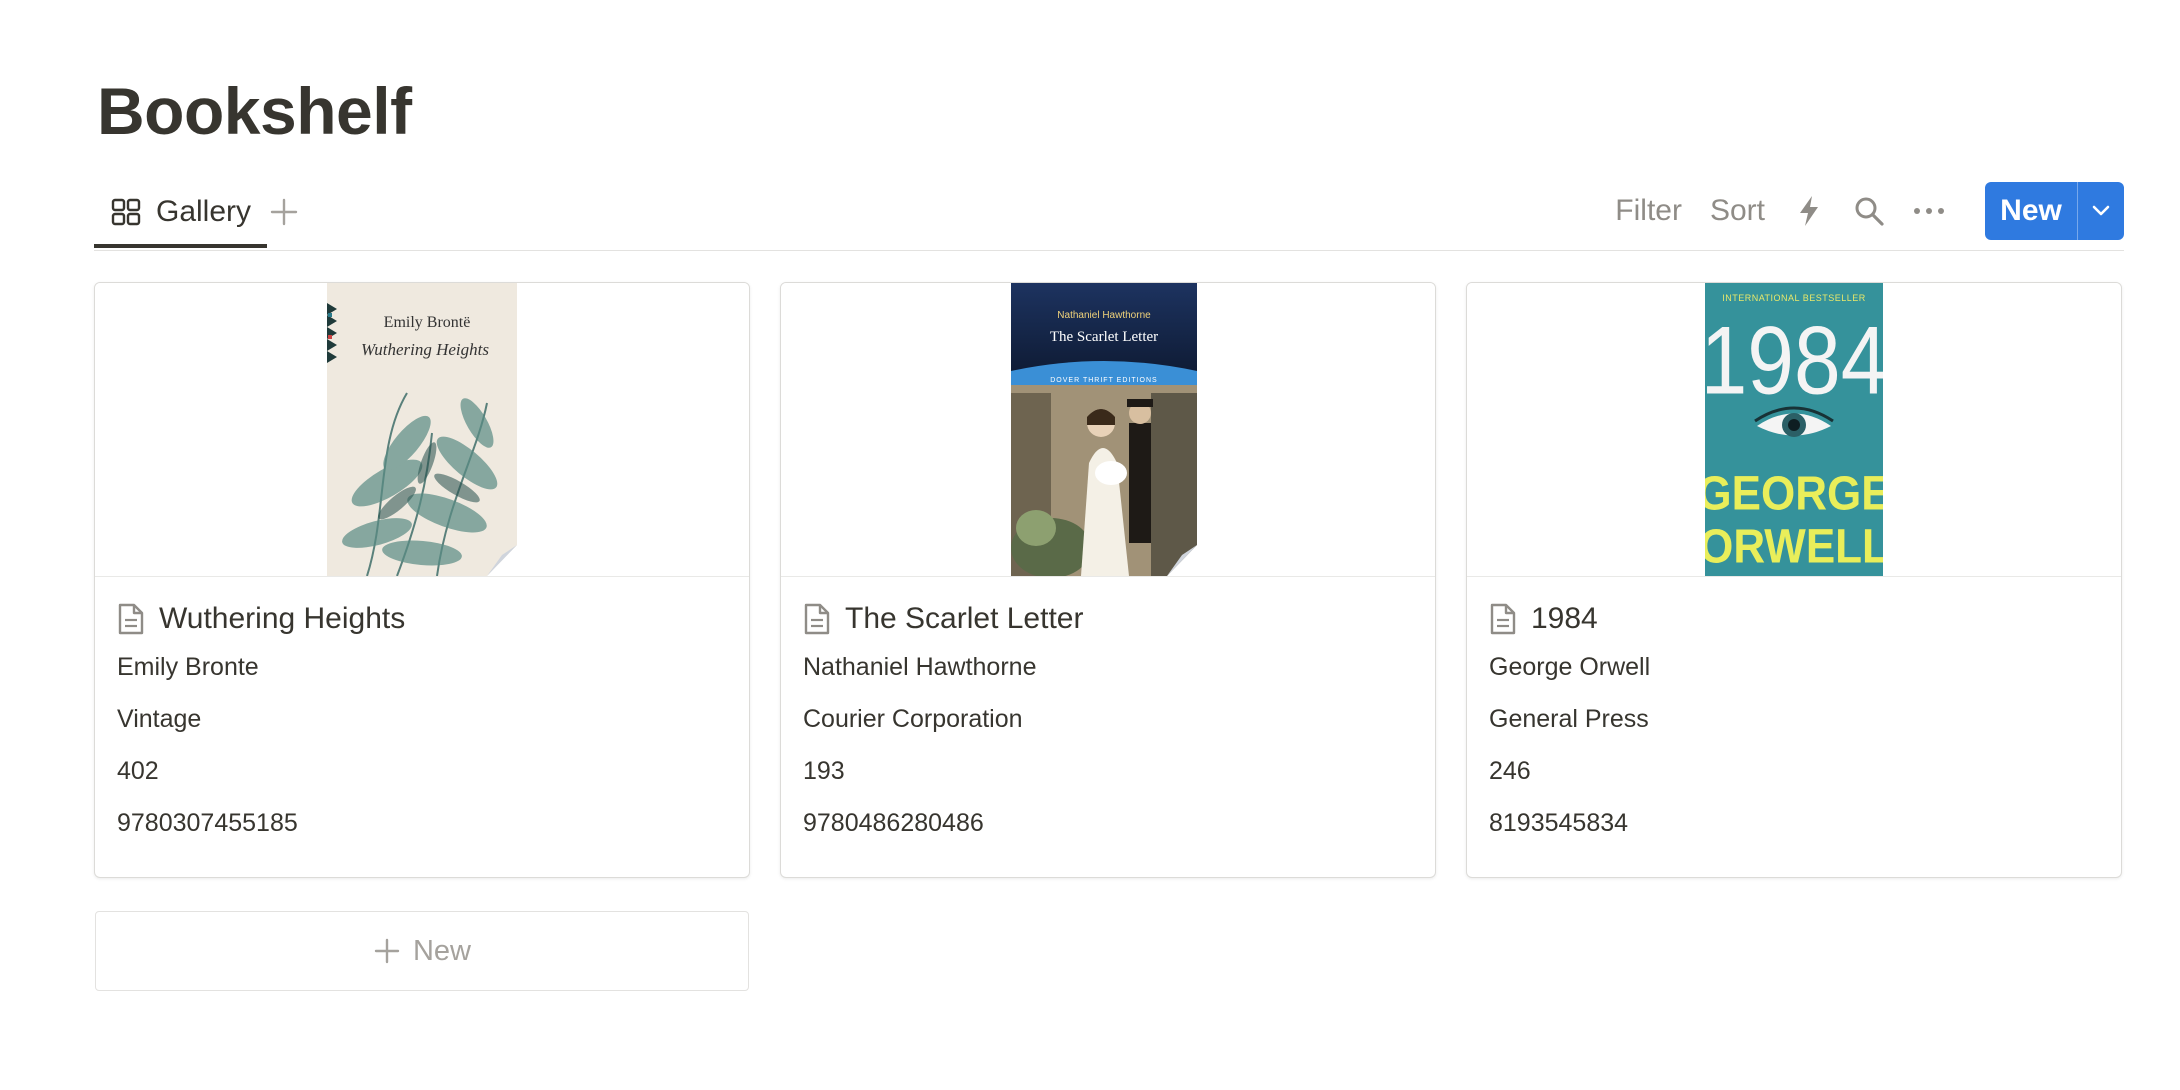  What do you see at coordinates (282, 618) in the screenshot?
I see `card-title: Wuthering Heights` at bounding box center [282, 618].